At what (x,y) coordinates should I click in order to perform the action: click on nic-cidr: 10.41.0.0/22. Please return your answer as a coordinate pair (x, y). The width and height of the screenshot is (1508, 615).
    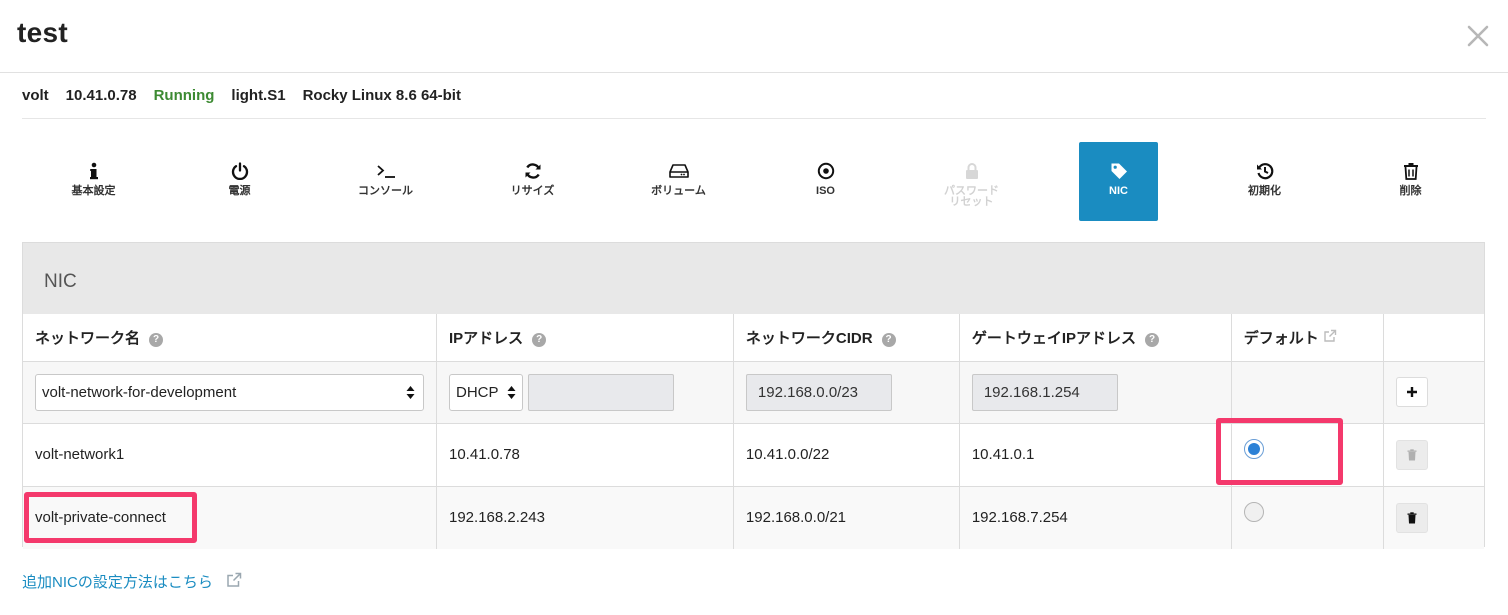
    Looking at the image, I should click on (846, 454).